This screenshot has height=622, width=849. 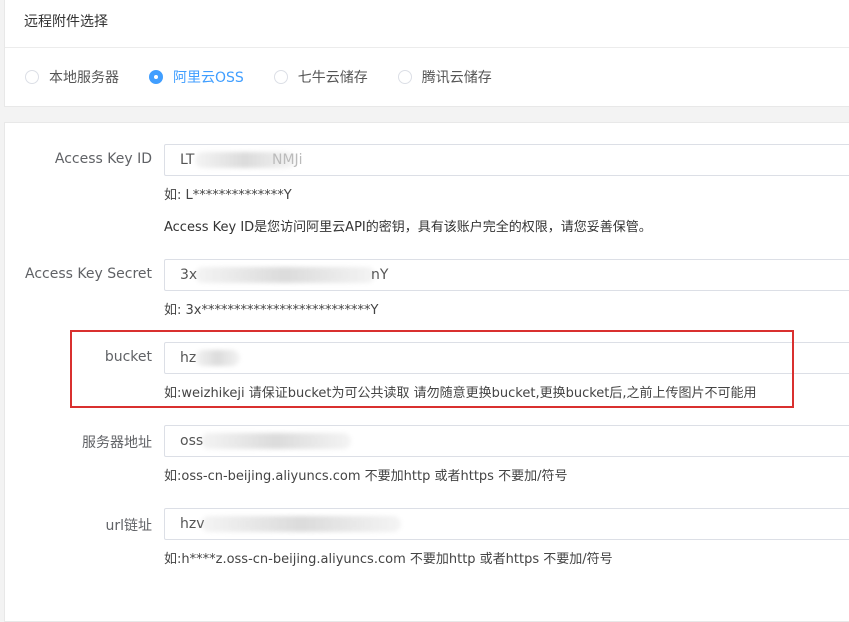 What do you see at coordinates (287, 160) in the screenshot?
I see `access-key-id-value-tail: NMJi` at bounding box center [287, 160].